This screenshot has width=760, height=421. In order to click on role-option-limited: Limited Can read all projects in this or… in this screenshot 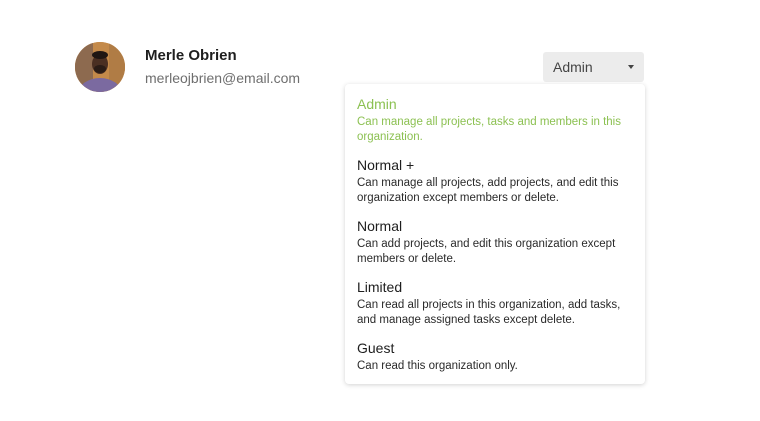, I will do `click(495, 303)`.